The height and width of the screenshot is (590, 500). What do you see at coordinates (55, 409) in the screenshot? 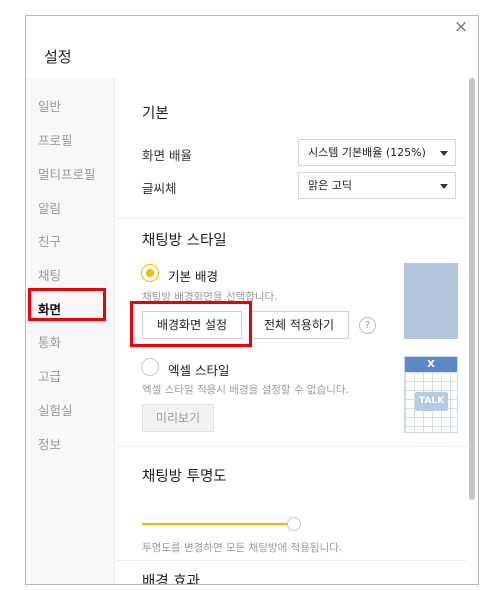
I see `sidebar-item-labs: 실험실` at bounding box center [55, 409].